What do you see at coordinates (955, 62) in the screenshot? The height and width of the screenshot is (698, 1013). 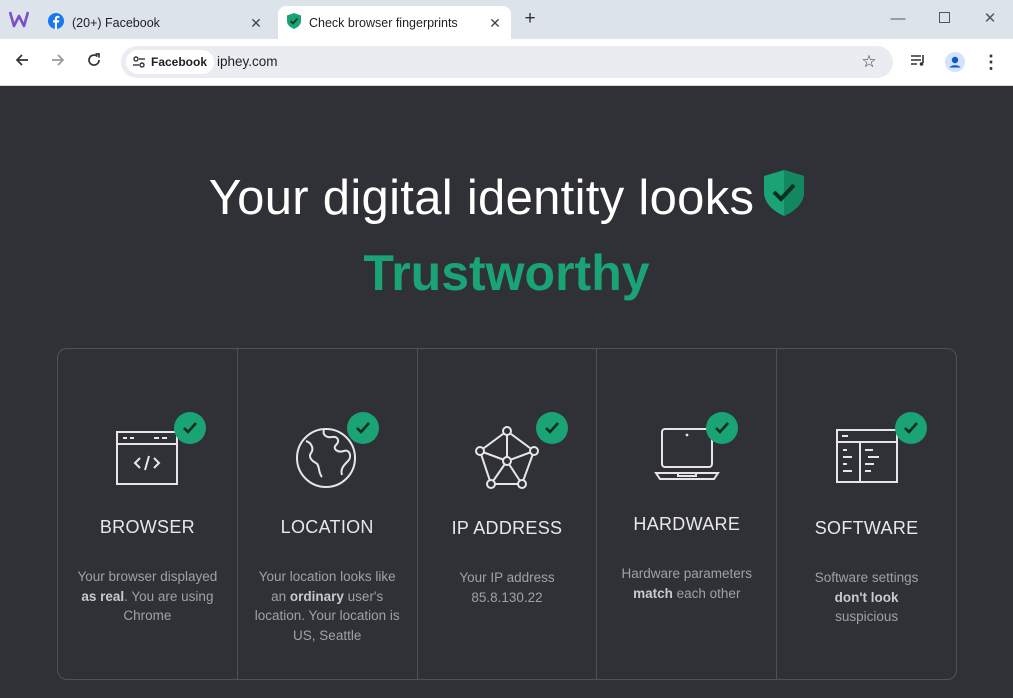 I see `profile-avatar-icon` at bounding box center [955, 62].